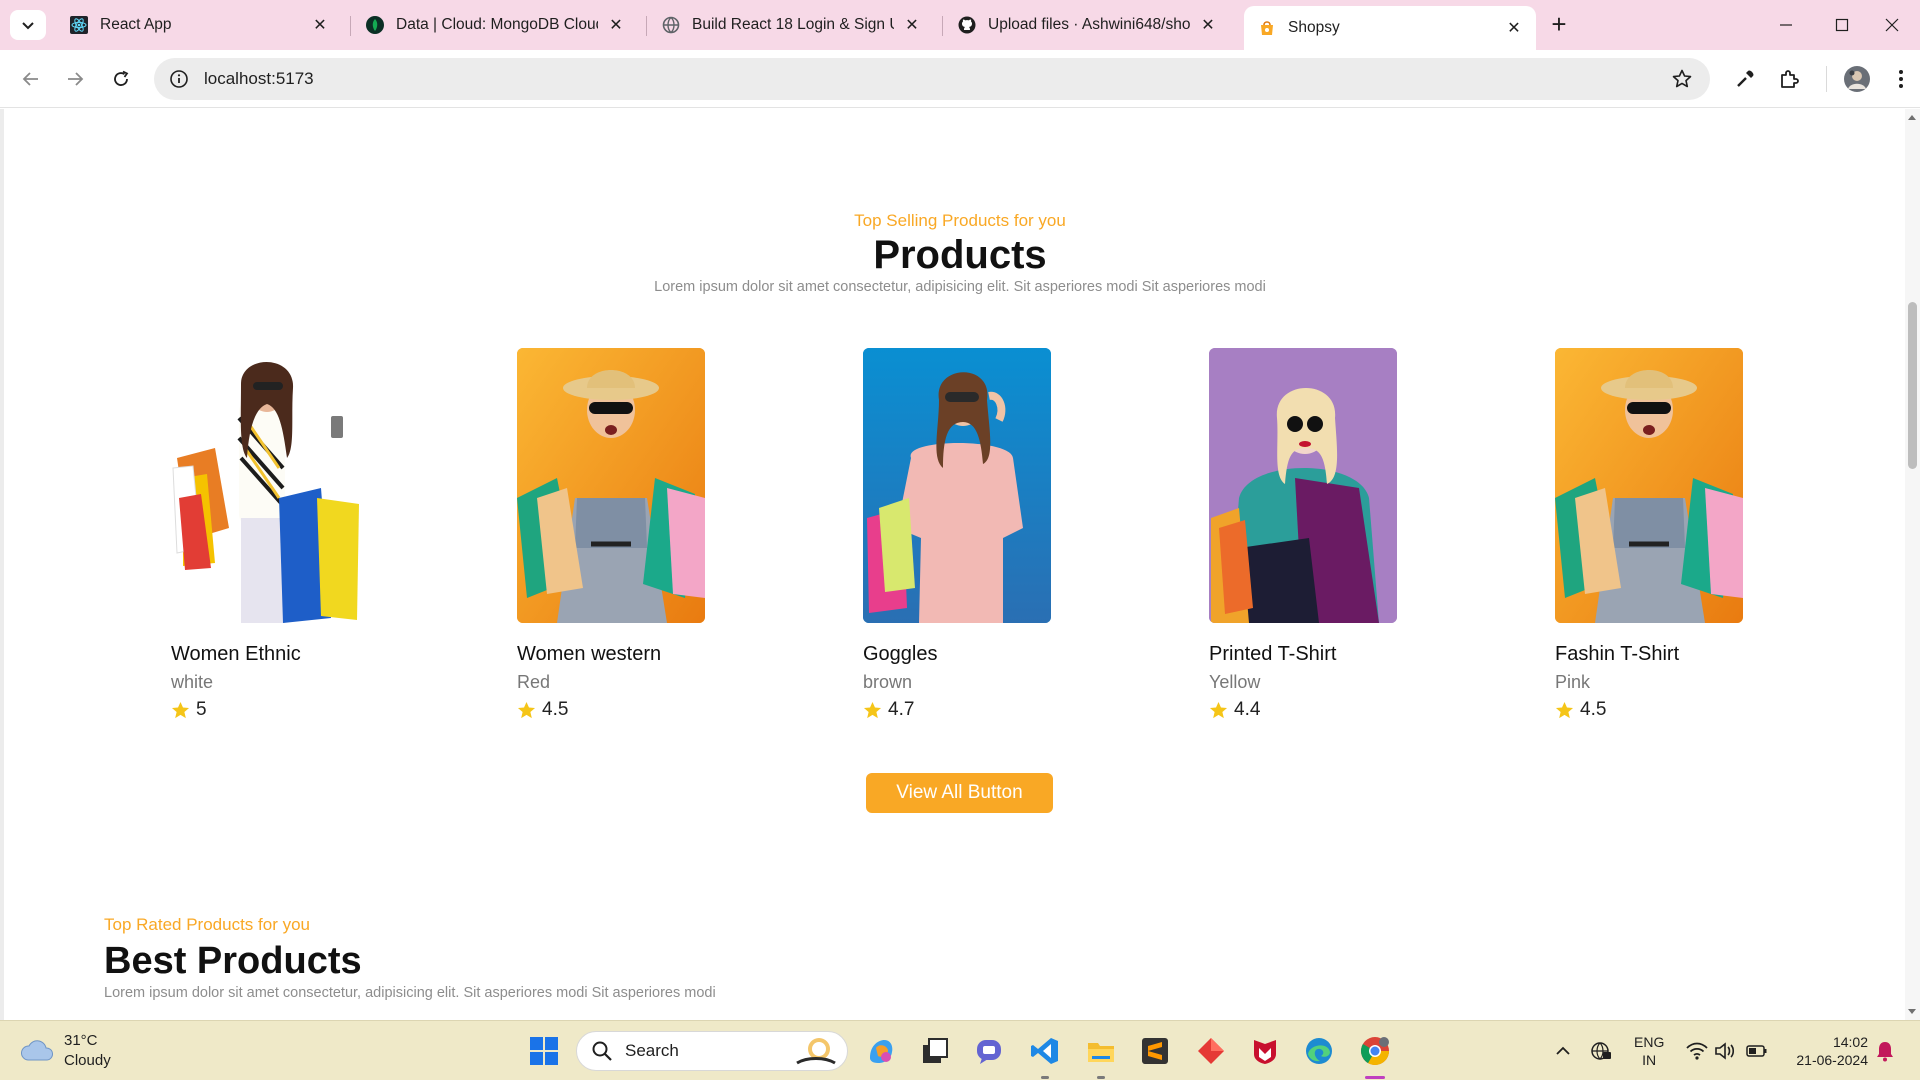 The height and width of the screenshot is (1080, 1920). I want to click on browser-tab-react-app: React App ✕, so click(199, 25).